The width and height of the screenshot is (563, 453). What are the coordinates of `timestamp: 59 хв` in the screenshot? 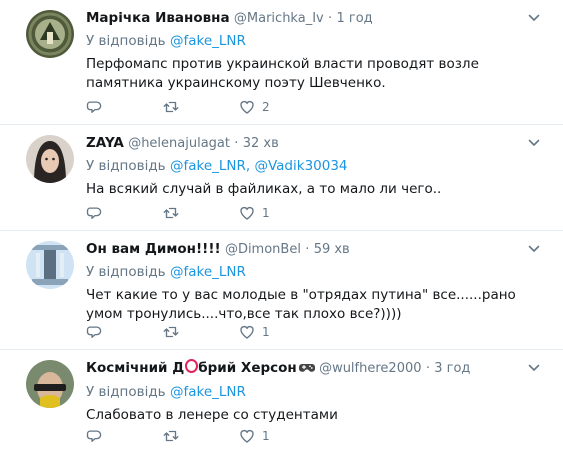 It's located at (332, 249).